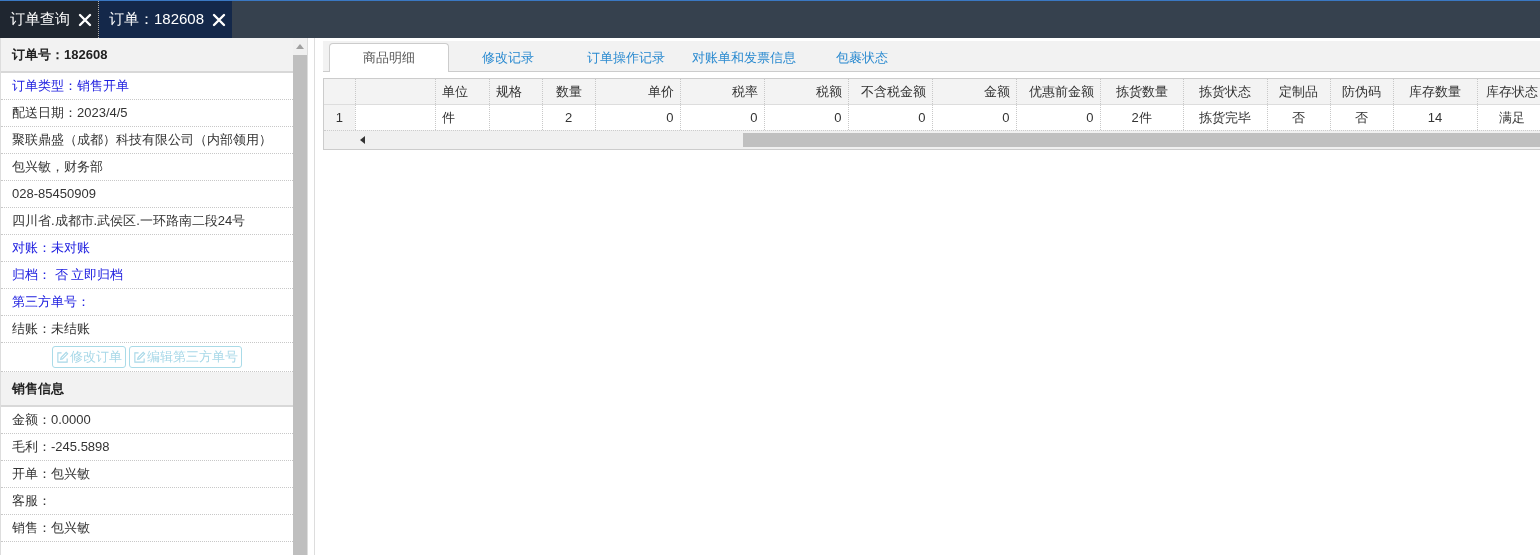 This screenshot has height=555, width=1540. Describe the element at coordinates (339, 117) in the screenshot. I see `table-cell: 1` at that location.